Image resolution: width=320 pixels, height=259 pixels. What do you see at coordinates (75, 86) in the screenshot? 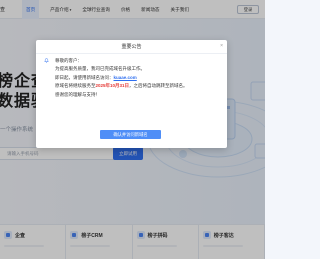
I see `notice-line-3-prefix: 原域名将继续服务至` at bounding box center [75, 86].